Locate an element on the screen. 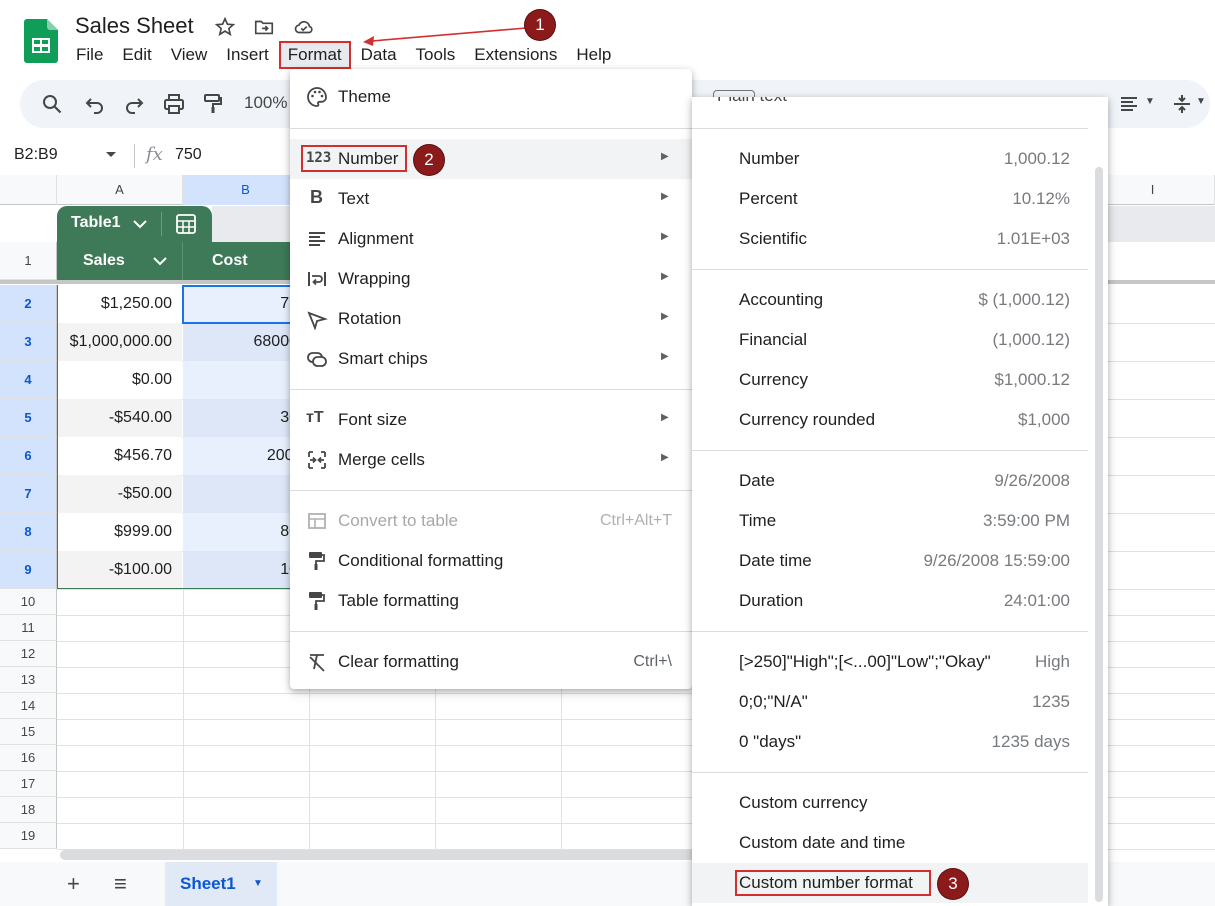 The image size is (1215, 906). number-format-financial: Financial (1,000.12) is located at coordinates (890, 340).